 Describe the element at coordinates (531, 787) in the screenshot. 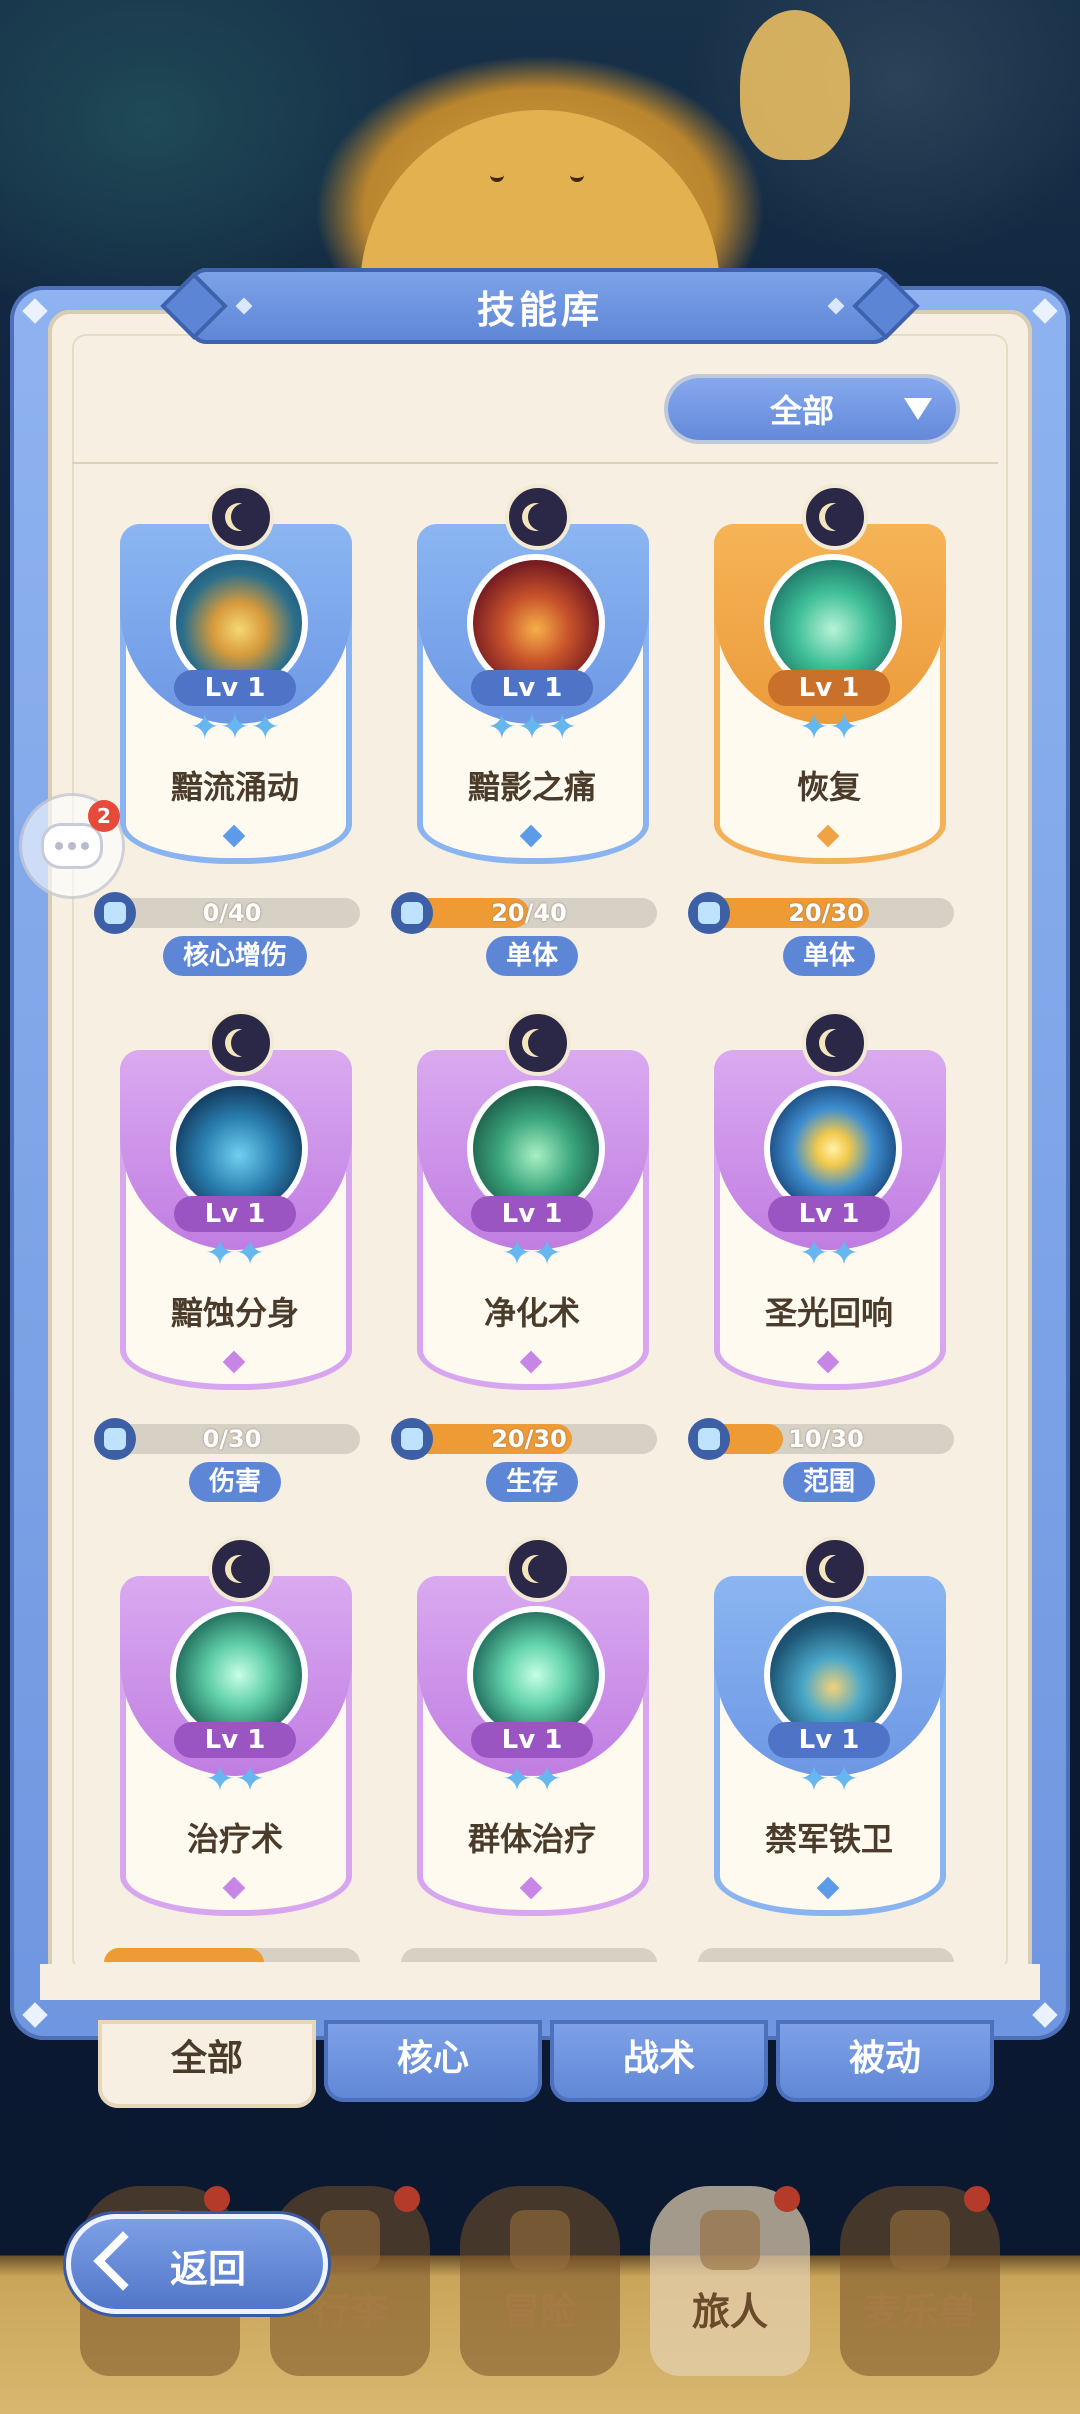

I see `skill-name: 黯影之痛` at that location.